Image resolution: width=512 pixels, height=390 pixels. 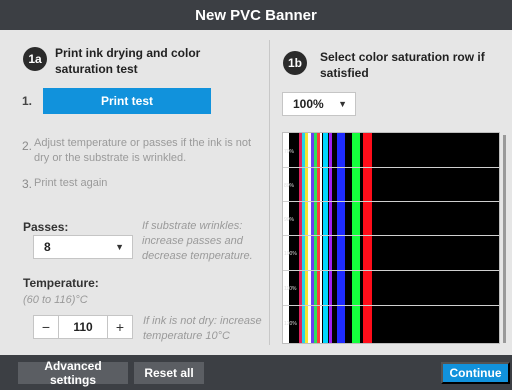 I want to click on decrease-temperature-button: −, so click(x=46, y=327).